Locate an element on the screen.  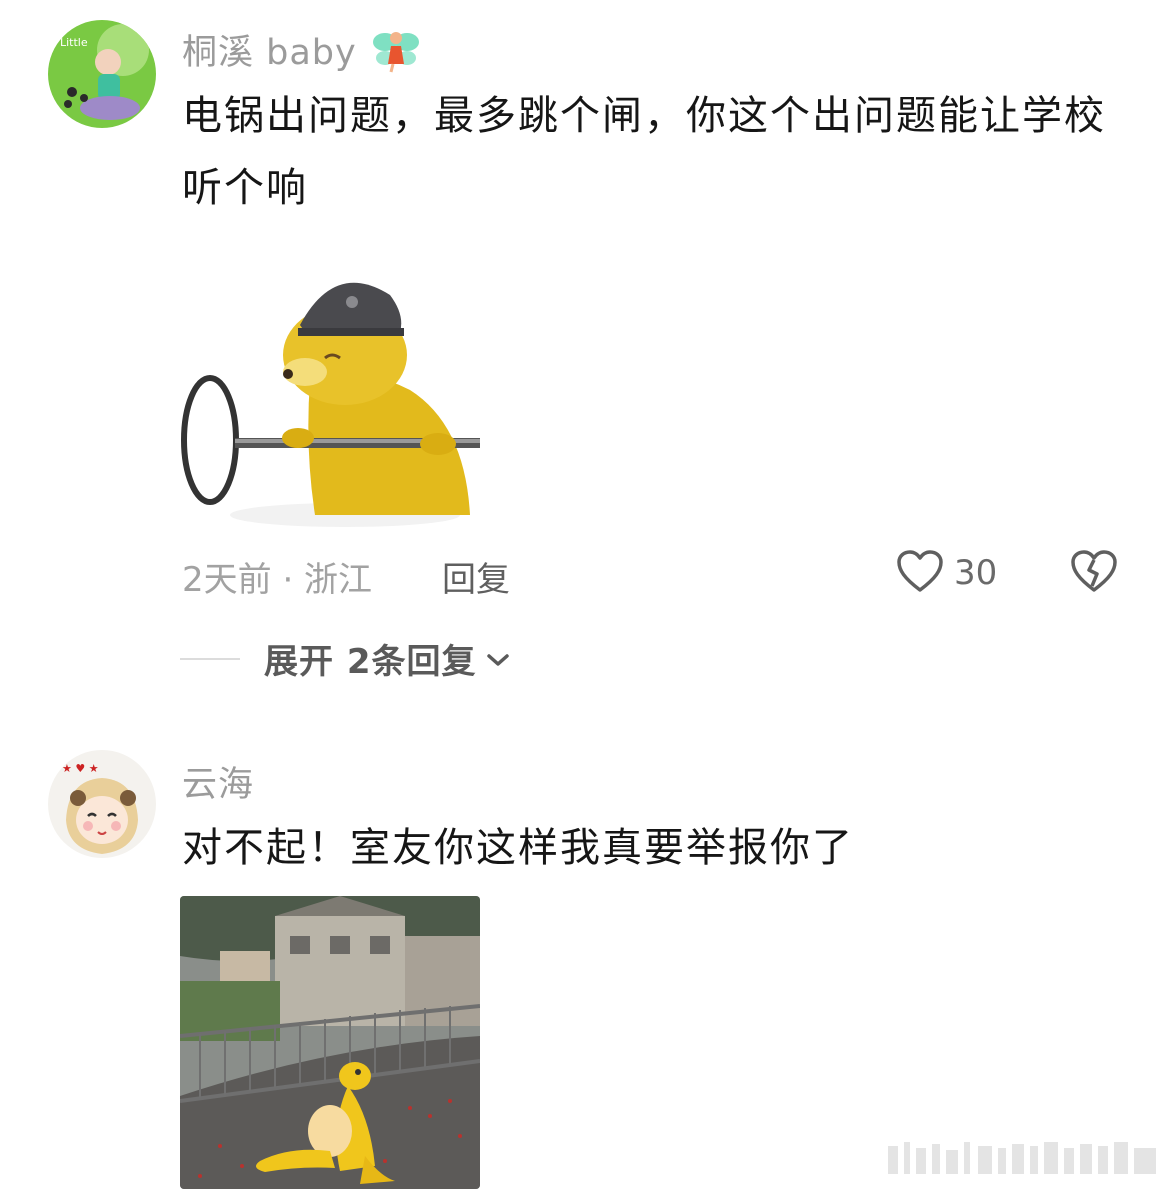
broken-heart-icon is located at coordinates (1094, 574).